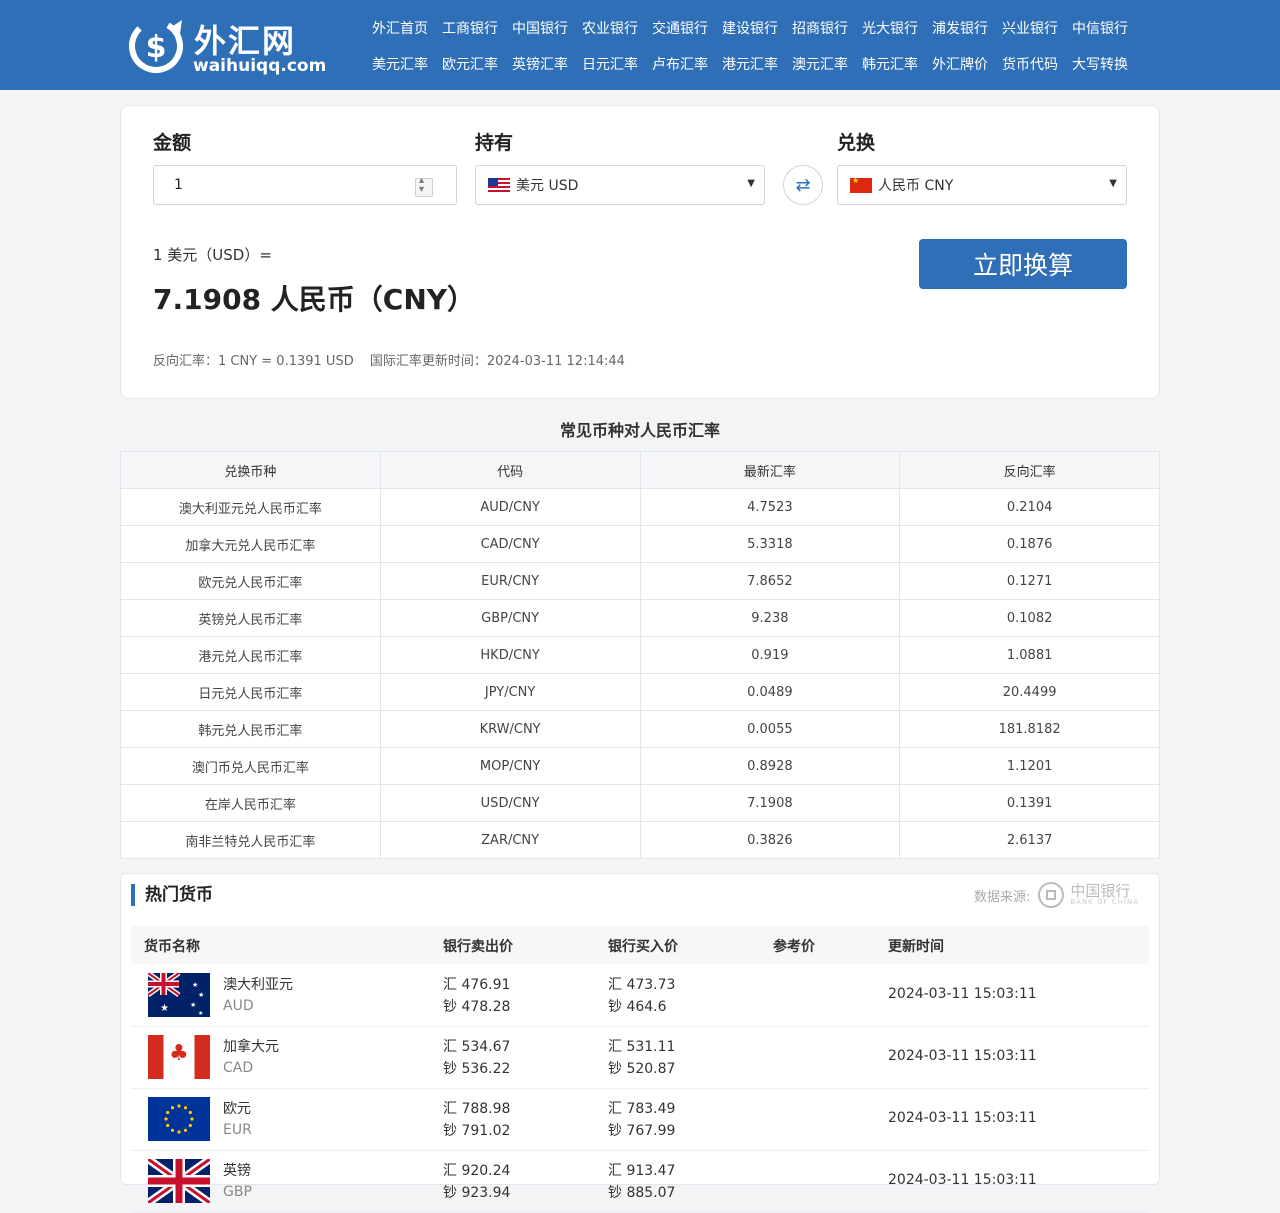  I want to click on amount-input, so click(305, 185).